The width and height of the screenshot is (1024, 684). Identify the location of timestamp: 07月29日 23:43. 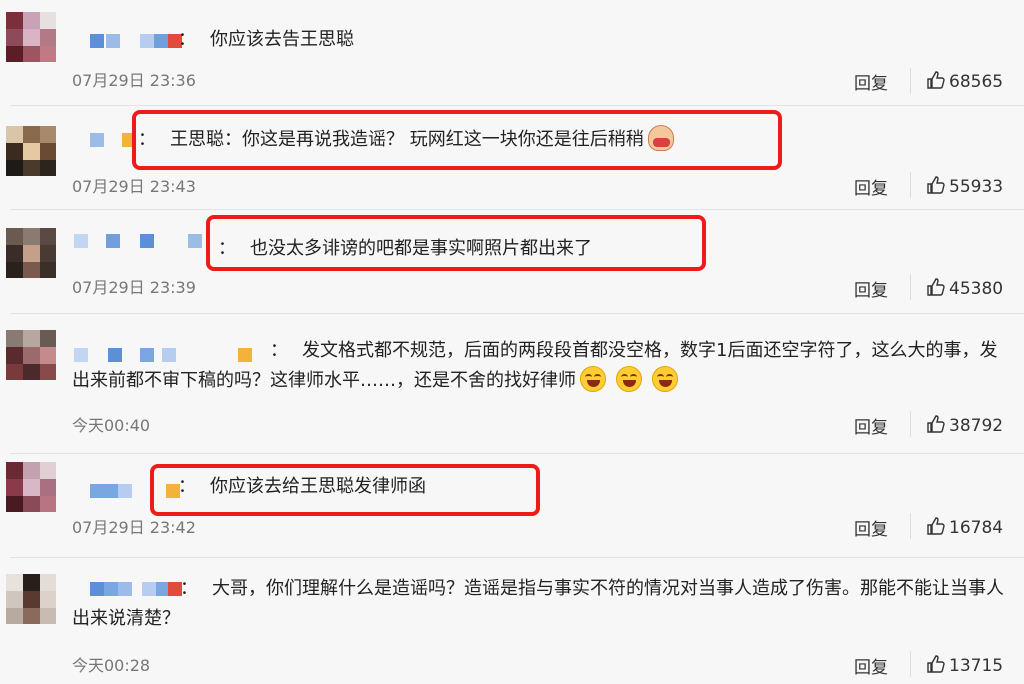
(134, 186).